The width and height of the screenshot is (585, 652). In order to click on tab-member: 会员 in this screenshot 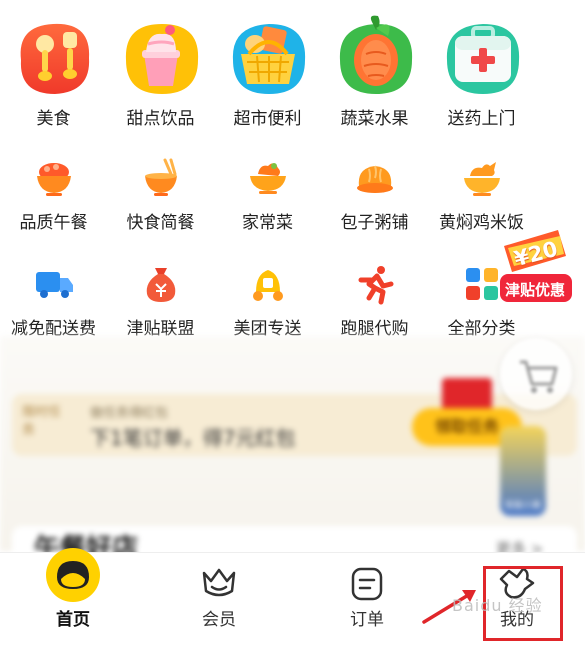, I will do `click(219, 602)`.